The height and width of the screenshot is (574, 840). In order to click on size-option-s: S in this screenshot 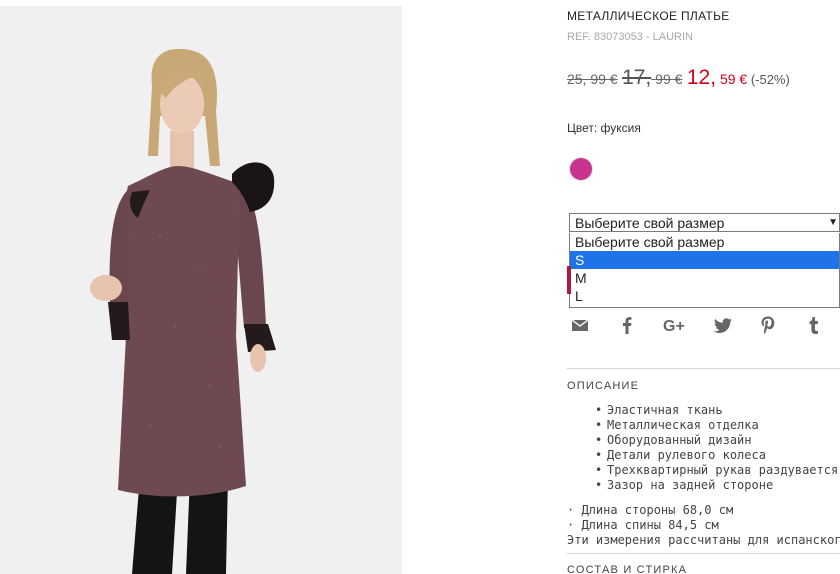, I will do `click(704, 260)`.